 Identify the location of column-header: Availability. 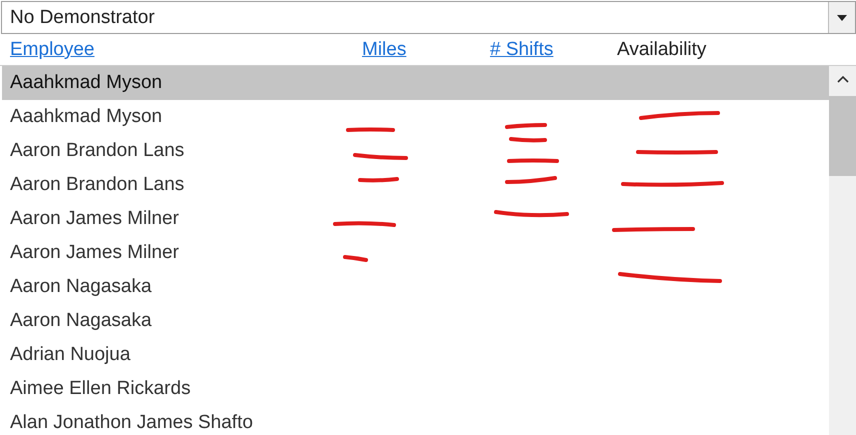
(661, 50).